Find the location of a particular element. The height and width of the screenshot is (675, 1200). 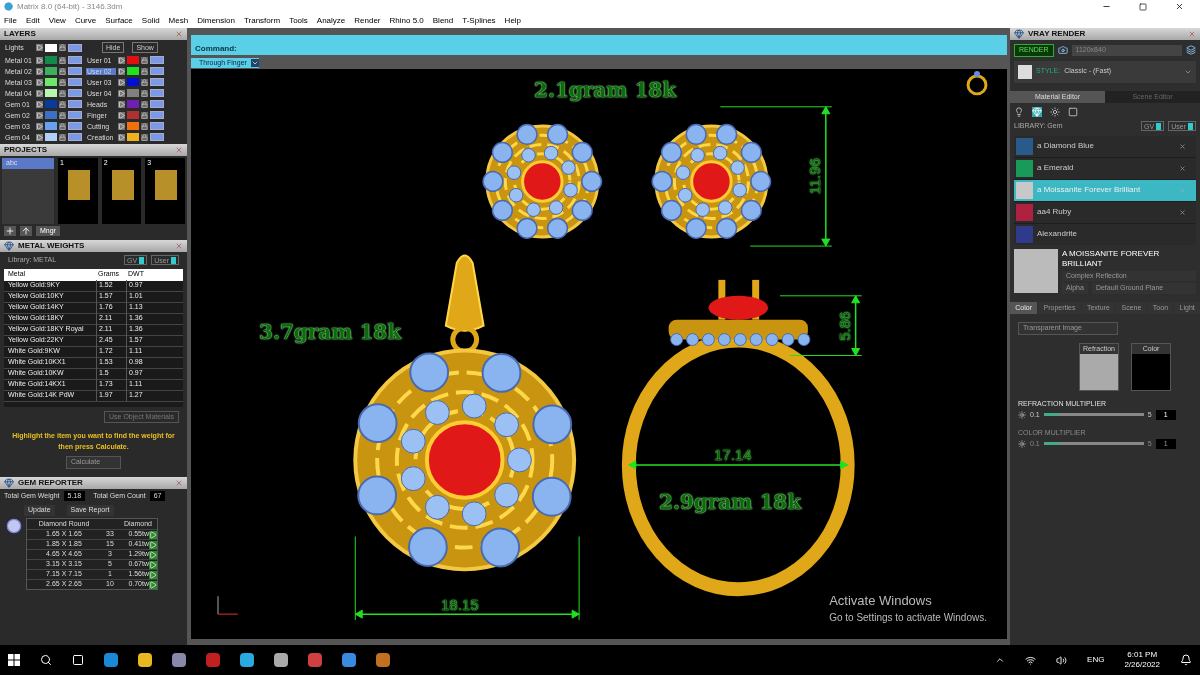

maximize-icon is located at coordinates (1143, 6).